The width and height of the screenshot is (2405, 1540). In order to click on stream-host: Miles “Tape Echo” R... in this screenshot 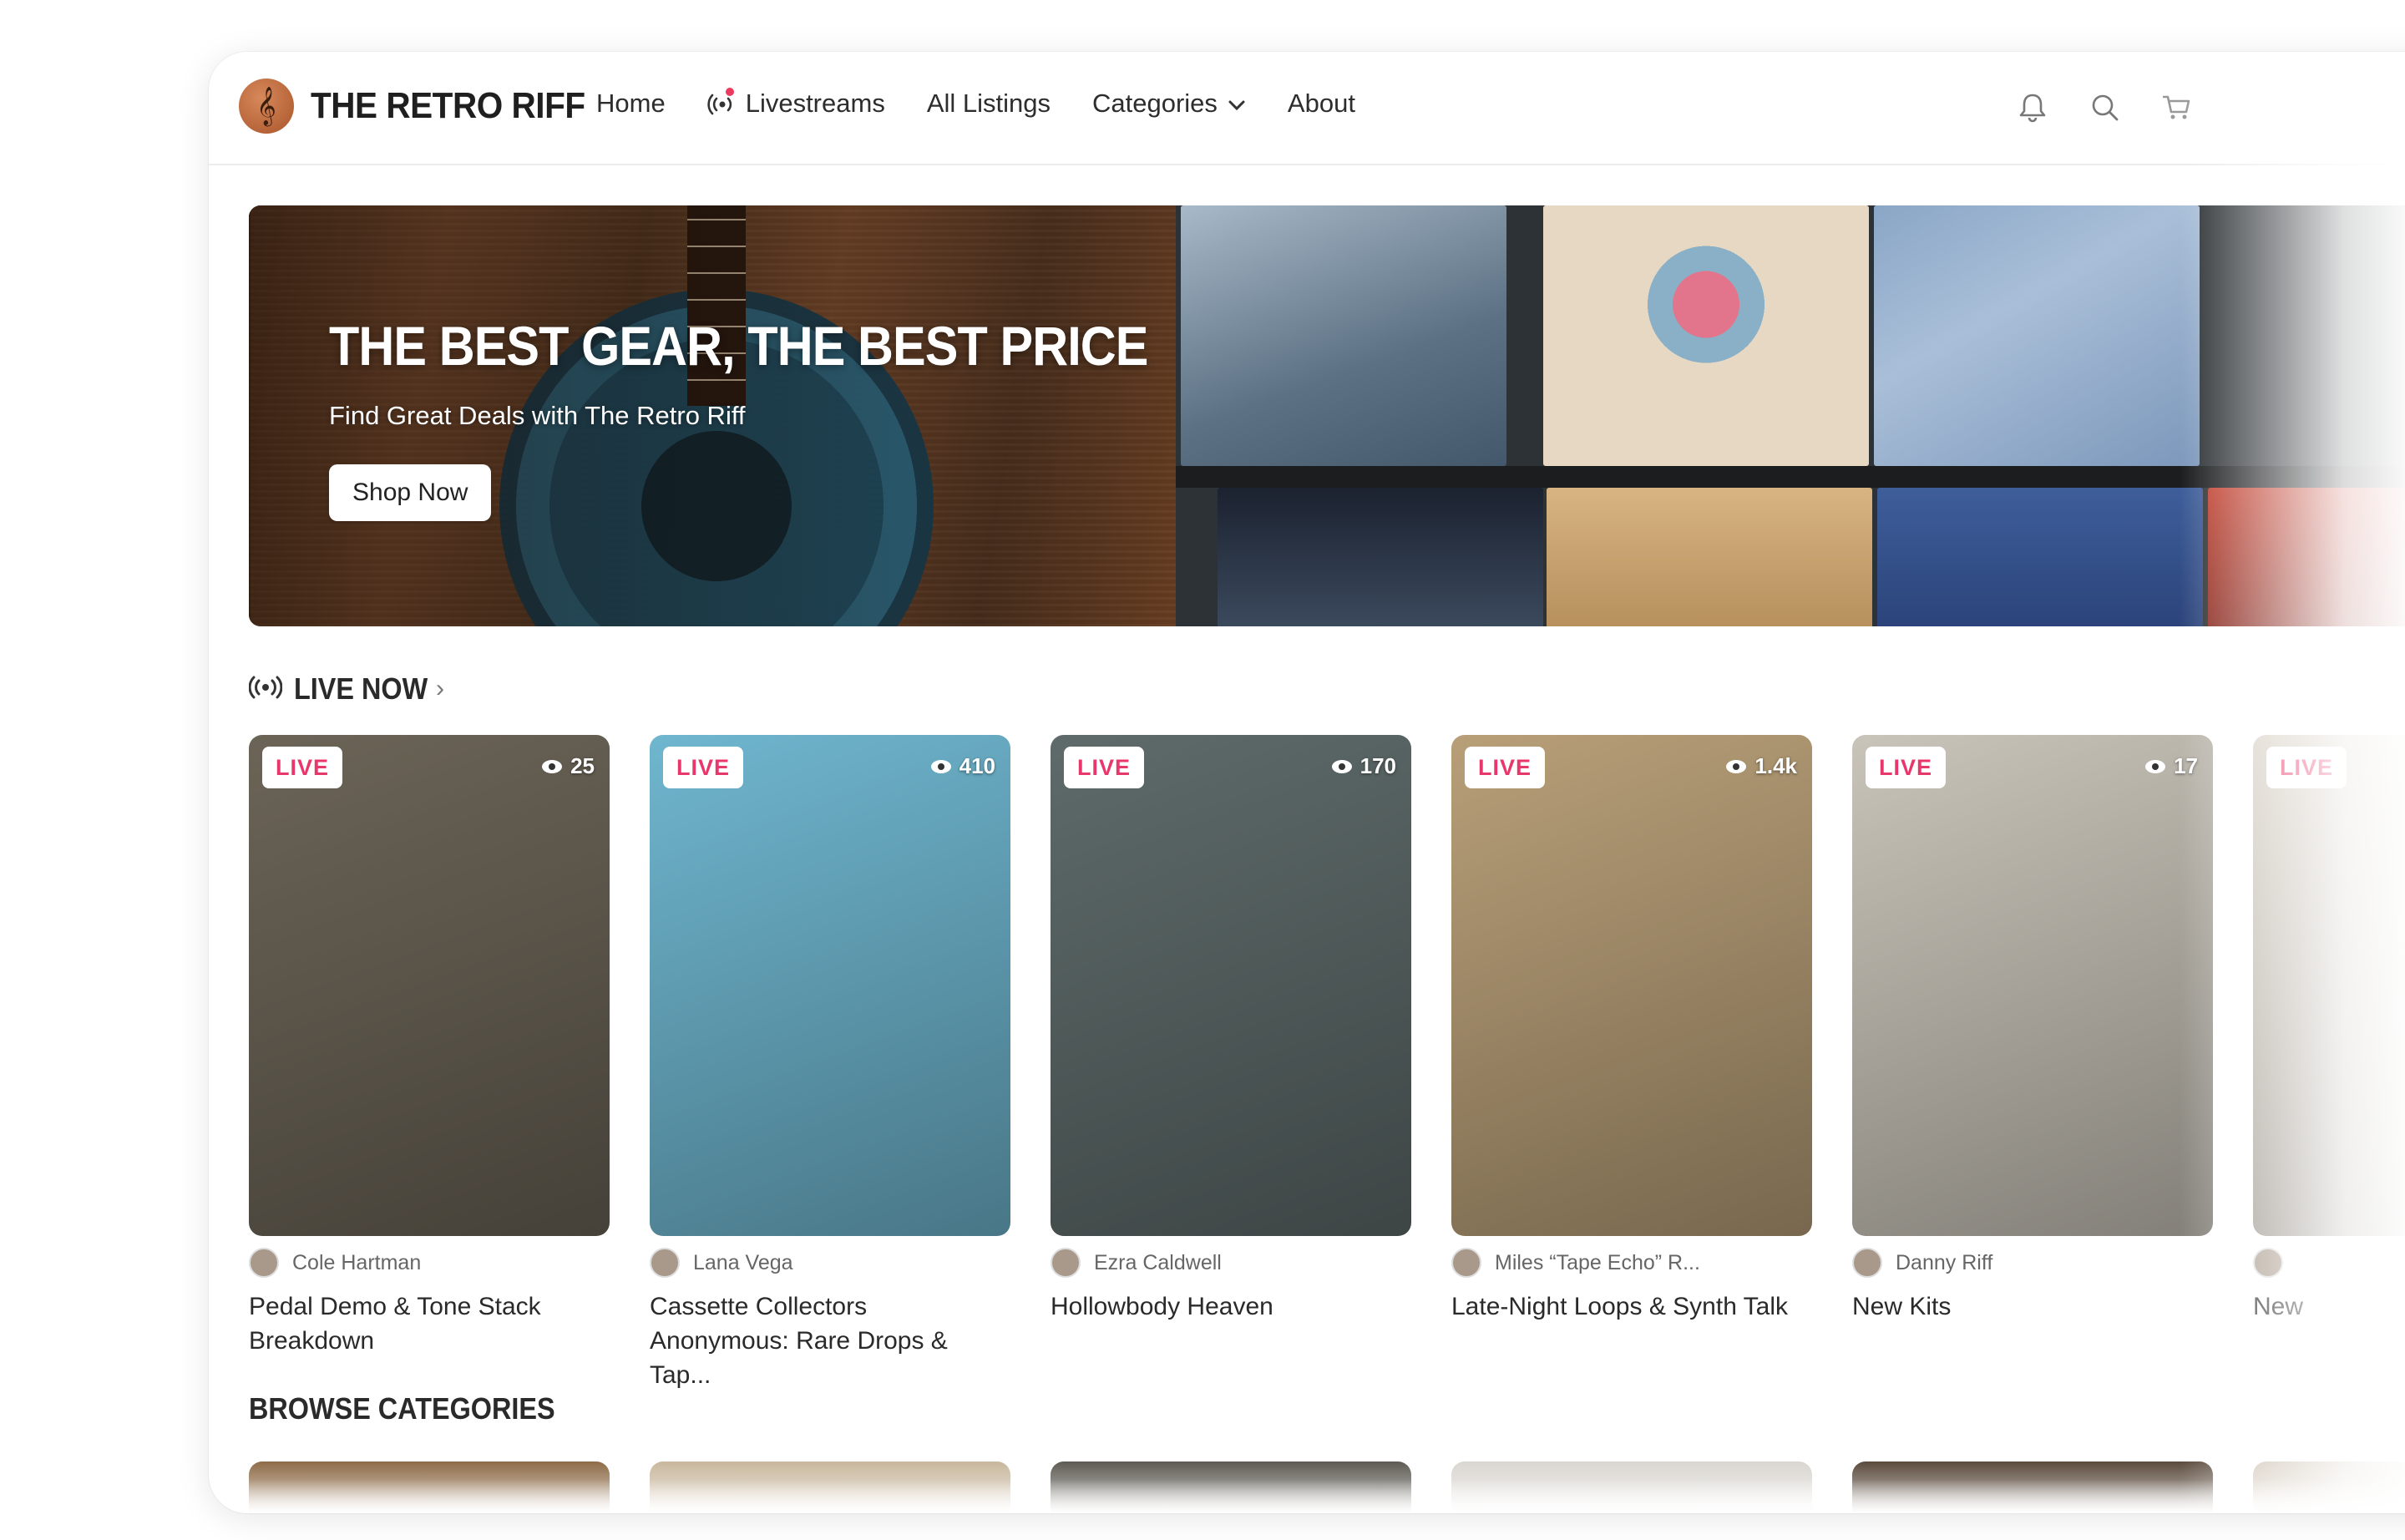, I will do `click(1631, 1263)`.